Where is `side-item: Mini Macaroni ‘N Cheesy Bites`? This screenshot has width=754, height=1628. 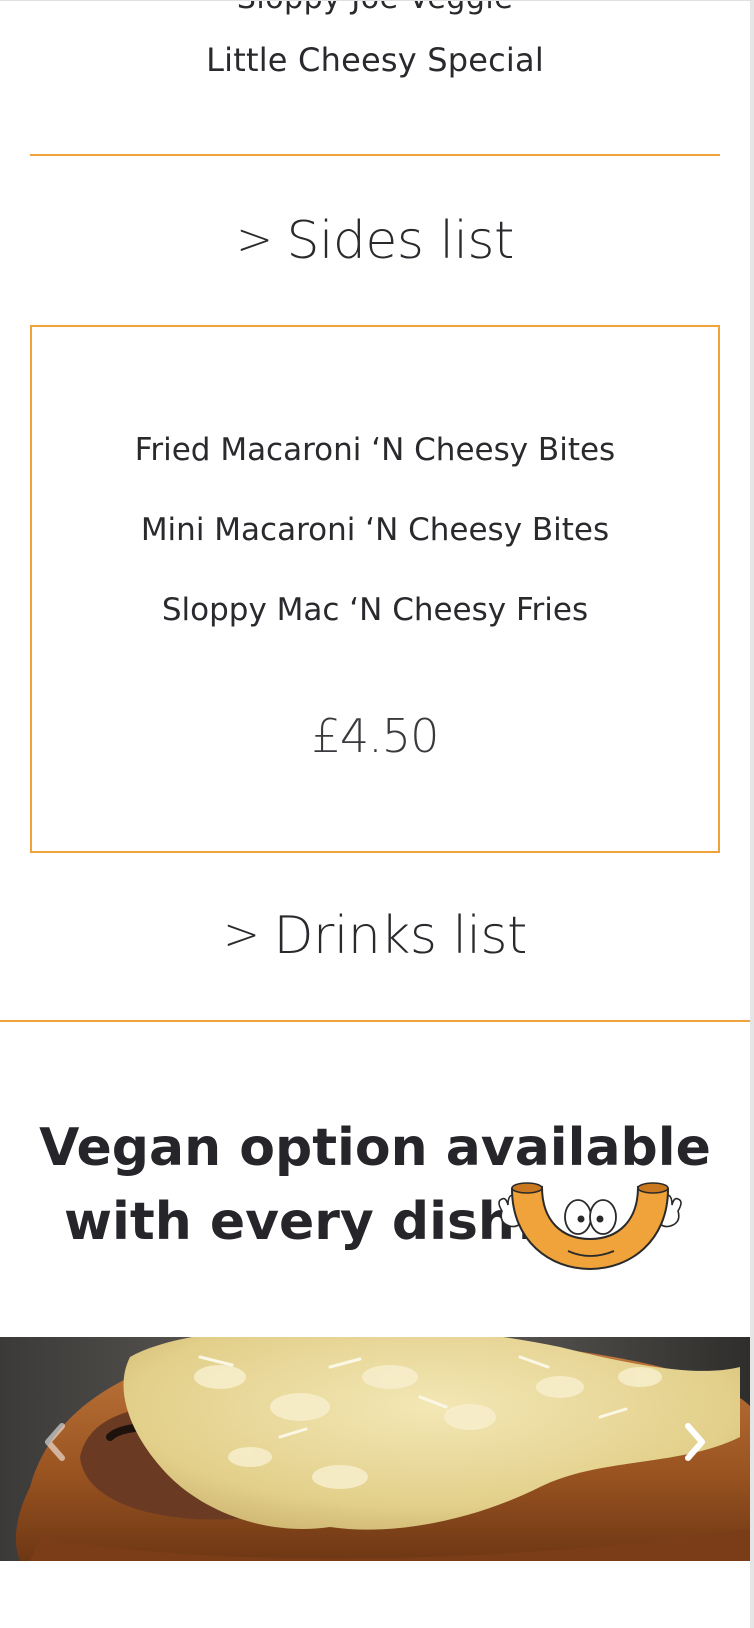 side-item: Mini Macaroni ‘N Cheesy Bites is located at coordinates (375, 530).